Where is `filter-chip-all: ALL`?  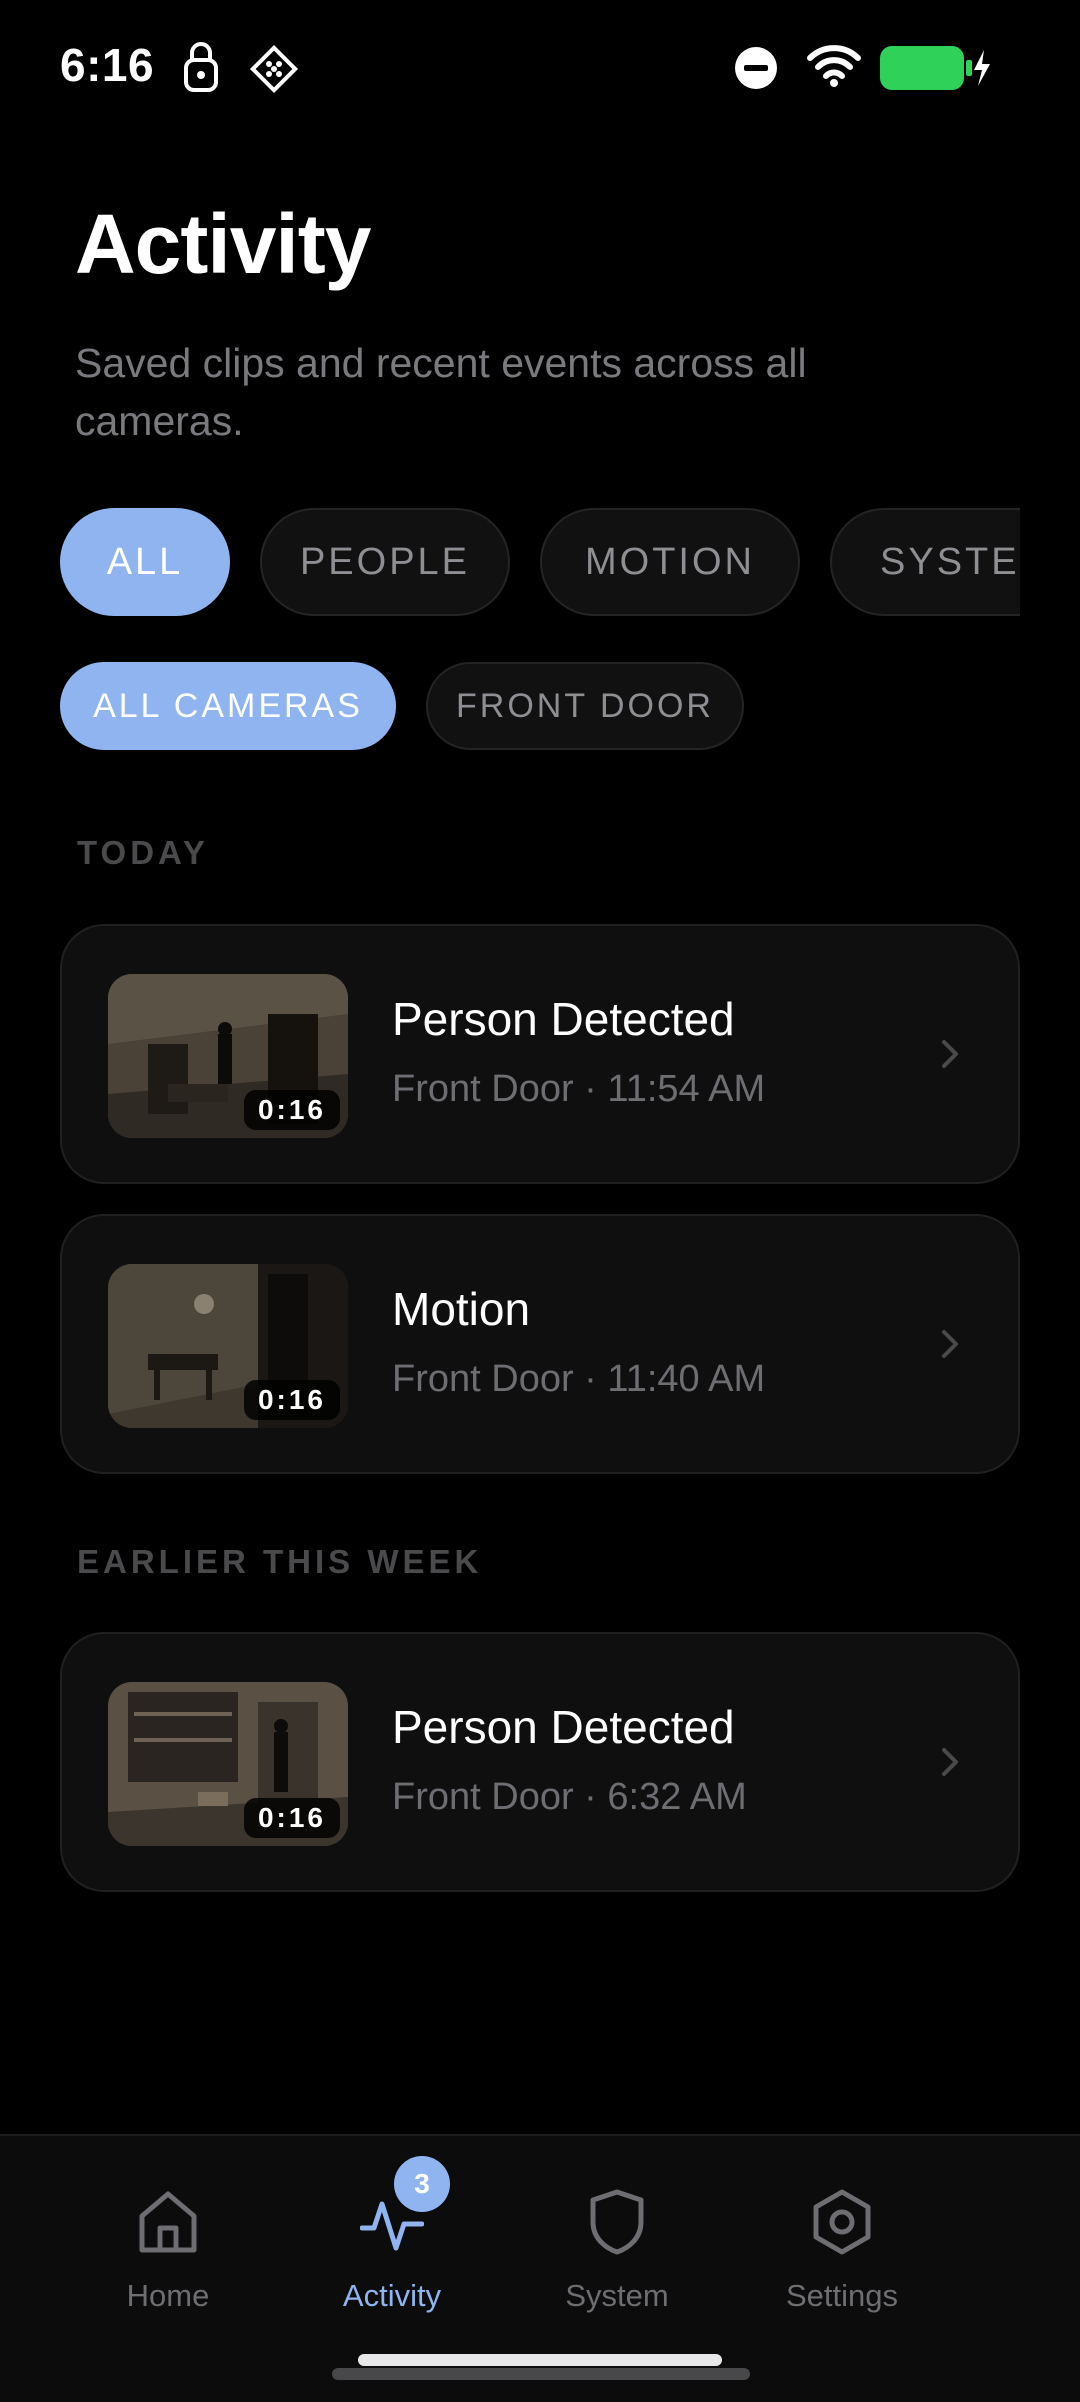
filter-chip-all: ALL is located at coordinates (145, 562).